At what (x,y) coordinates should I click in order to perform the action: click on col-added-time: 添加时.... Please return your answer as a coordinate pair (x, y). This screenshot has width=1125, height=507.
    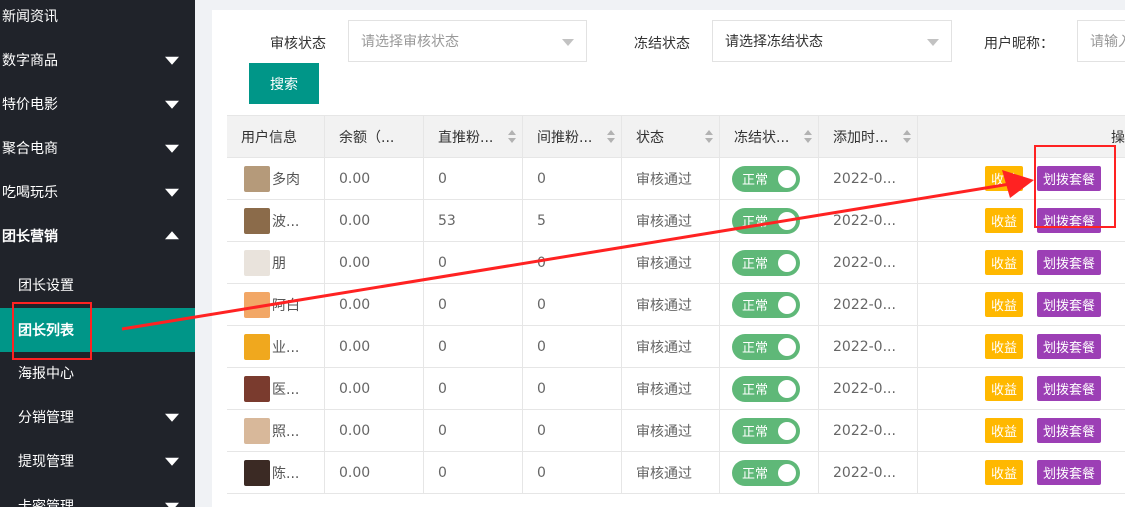
    Looking at the image, I should click on (868, 137).